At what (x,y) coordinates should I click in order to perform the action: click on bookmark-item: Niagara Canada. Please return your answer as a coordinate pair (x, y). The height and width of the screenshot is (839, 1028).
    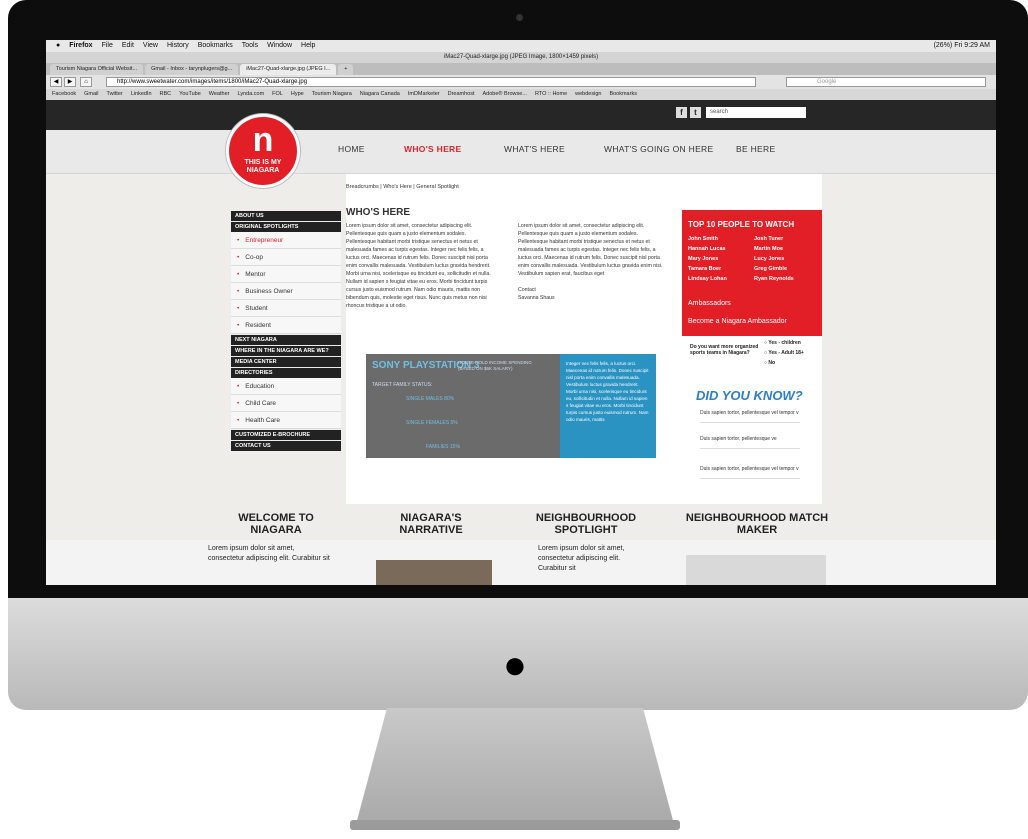
    Looking at the image, I should click on (380, 94).